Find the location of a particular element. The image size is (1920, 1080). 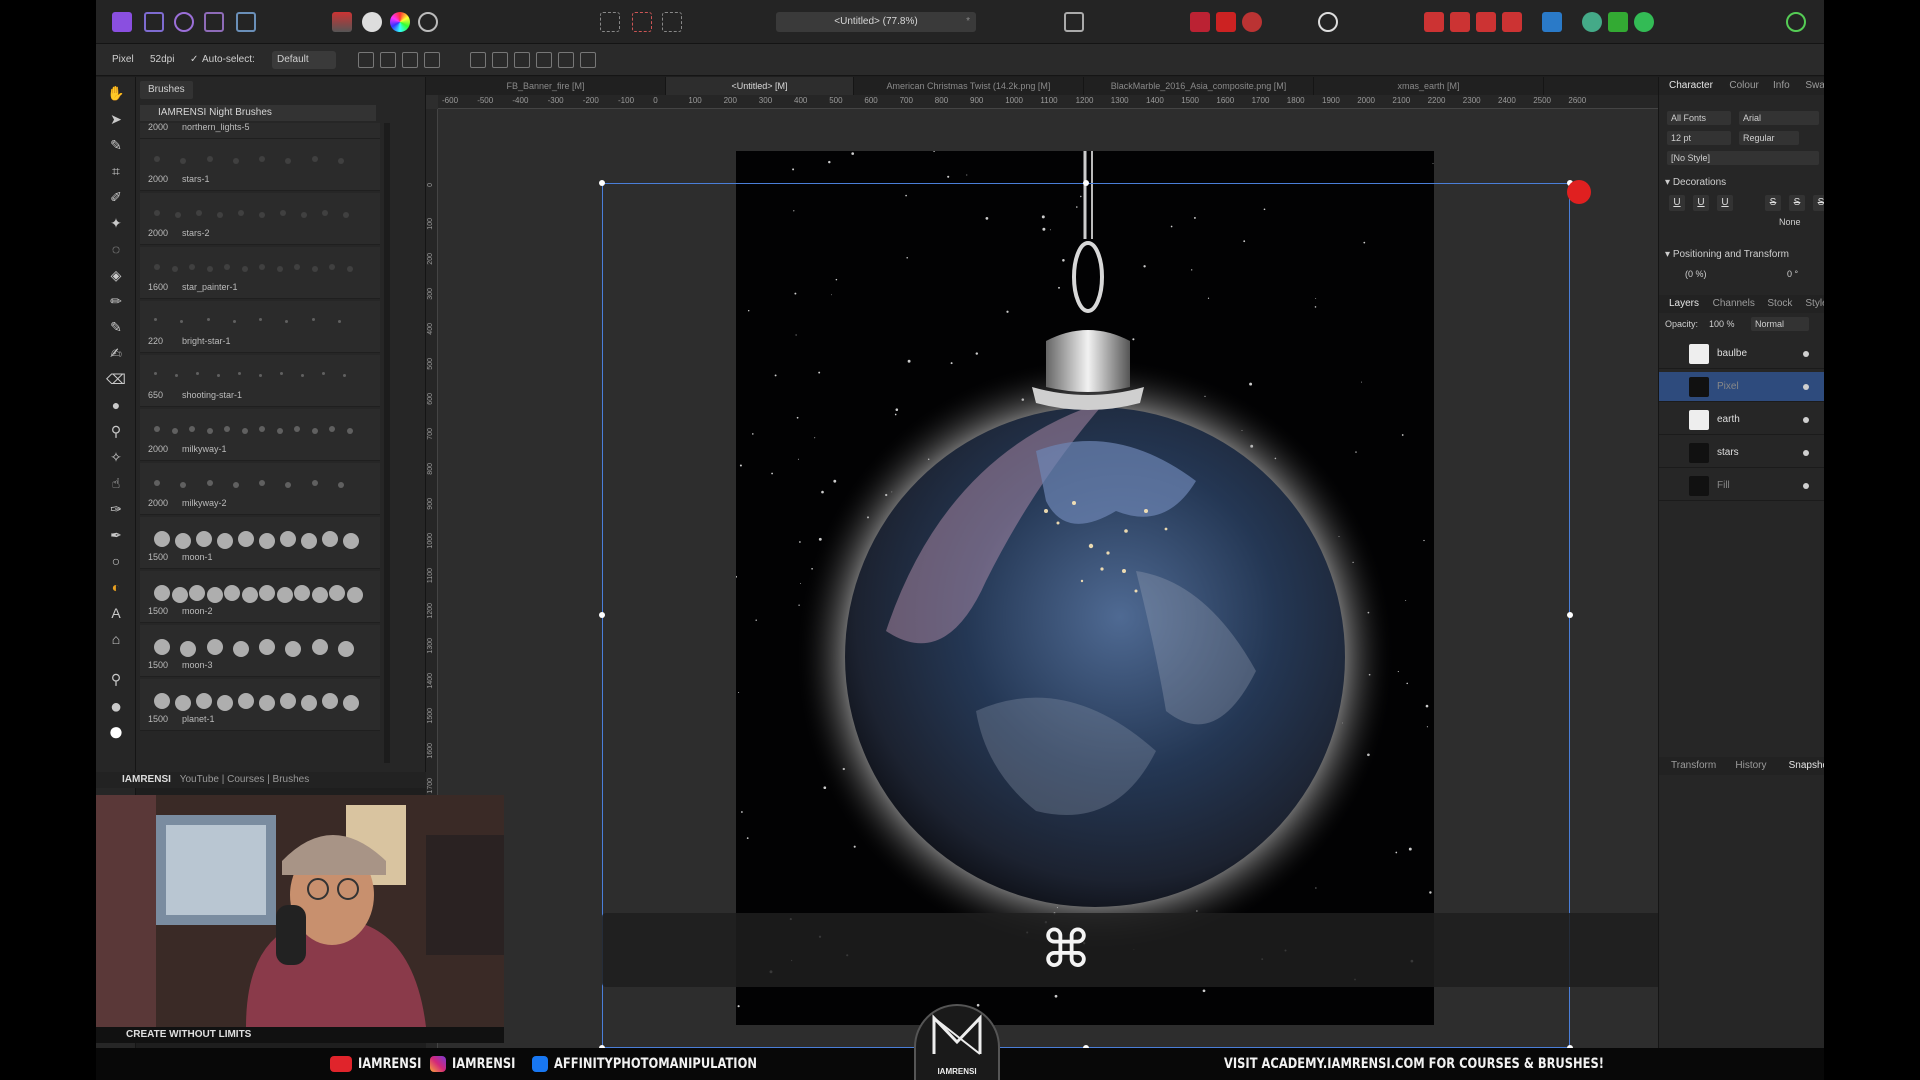

layer-row: baulbe is located at coordinates (1741, 354).